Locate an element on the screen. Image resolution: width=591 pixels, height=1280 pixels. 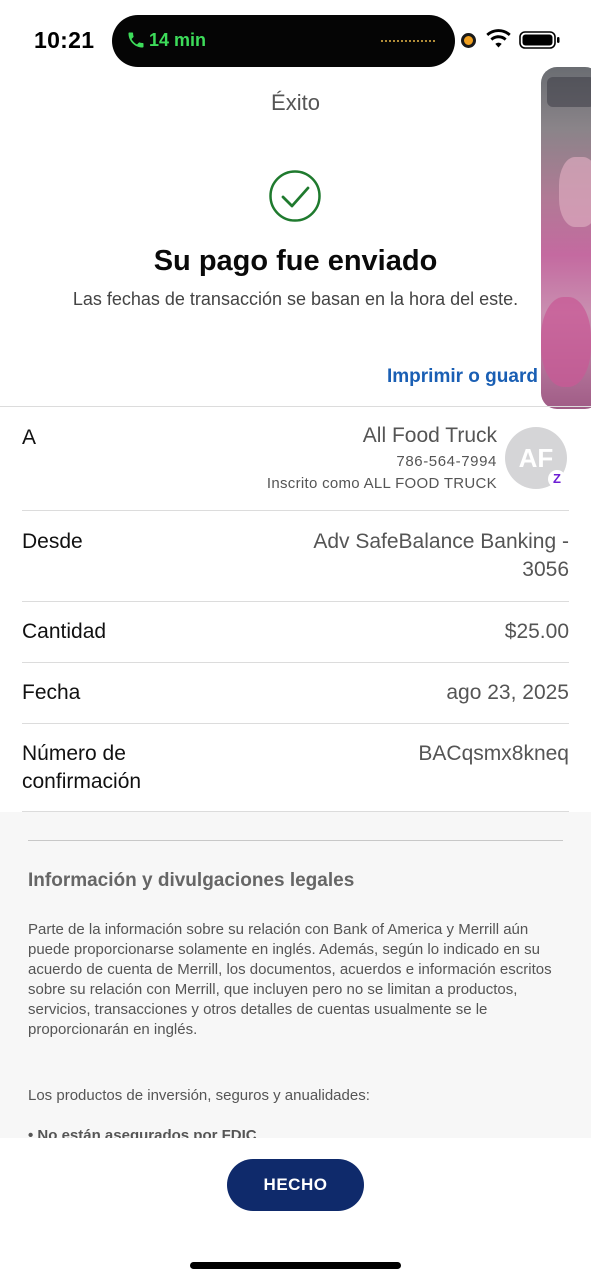
battery-icon is located at coordinates (539, 40).